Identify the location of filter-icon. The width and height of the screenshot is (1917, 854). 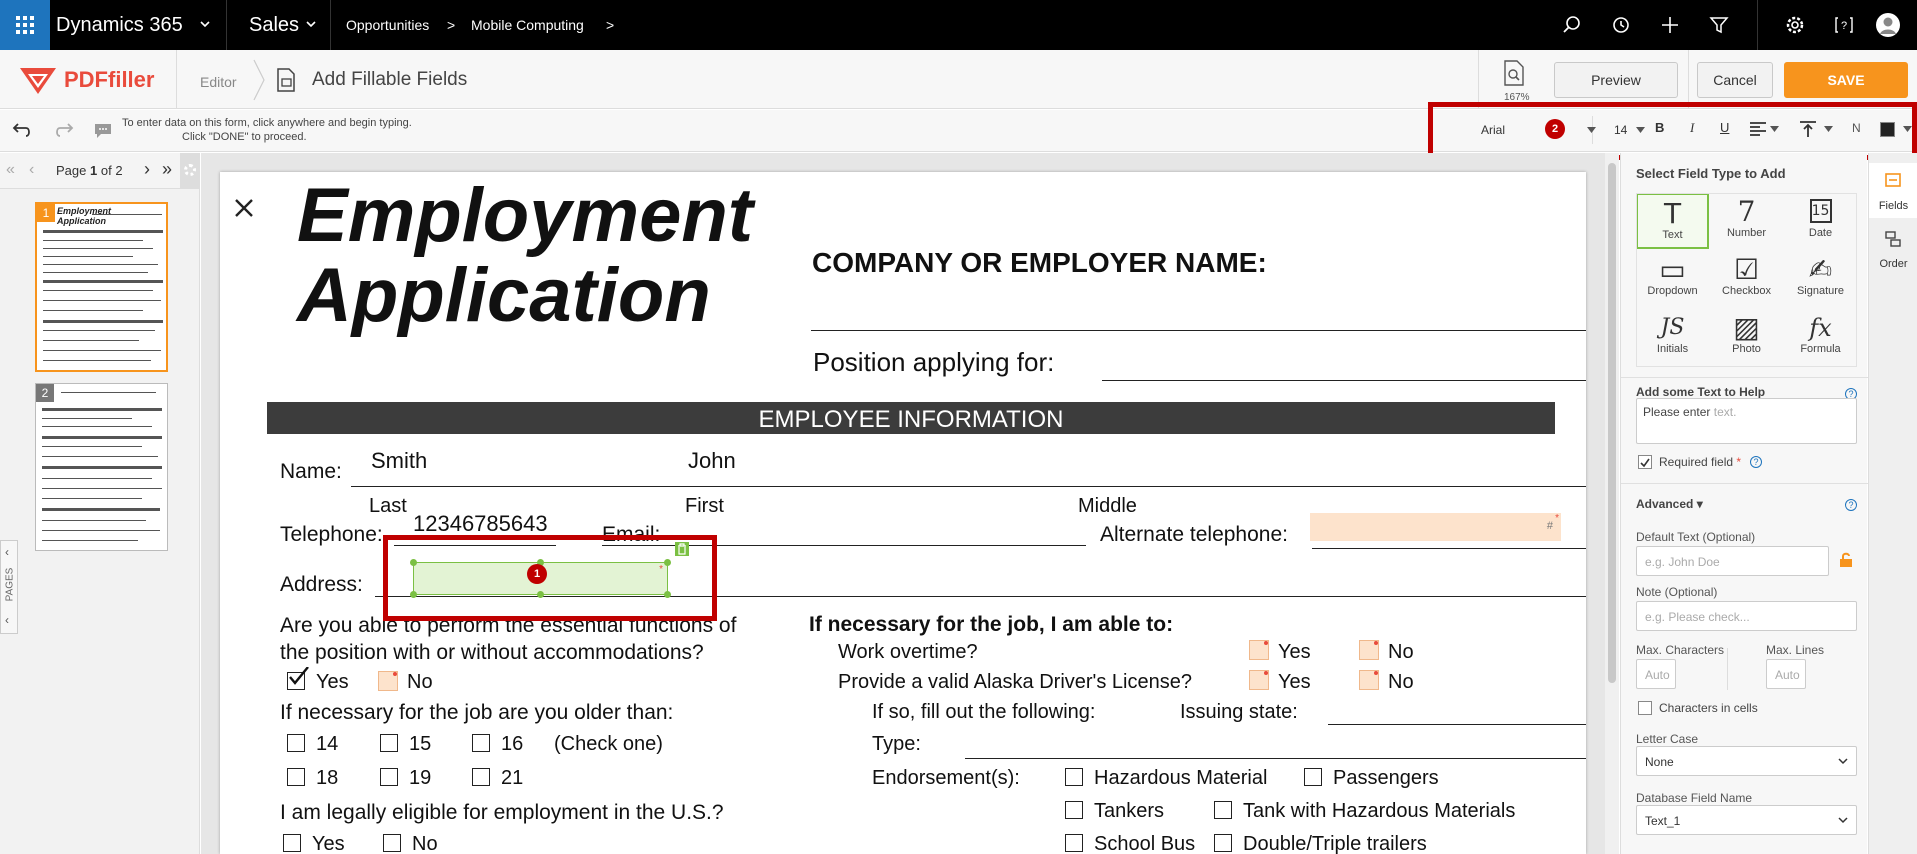
(1719, 25).